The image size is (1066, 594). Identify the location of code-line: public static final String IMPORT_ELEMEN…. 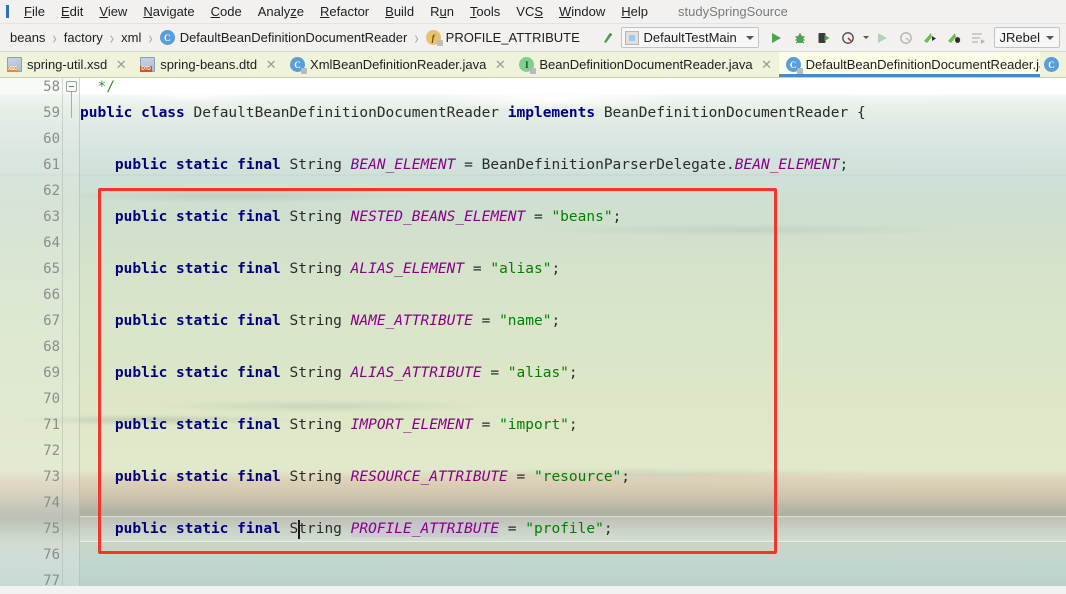
(329, 425).